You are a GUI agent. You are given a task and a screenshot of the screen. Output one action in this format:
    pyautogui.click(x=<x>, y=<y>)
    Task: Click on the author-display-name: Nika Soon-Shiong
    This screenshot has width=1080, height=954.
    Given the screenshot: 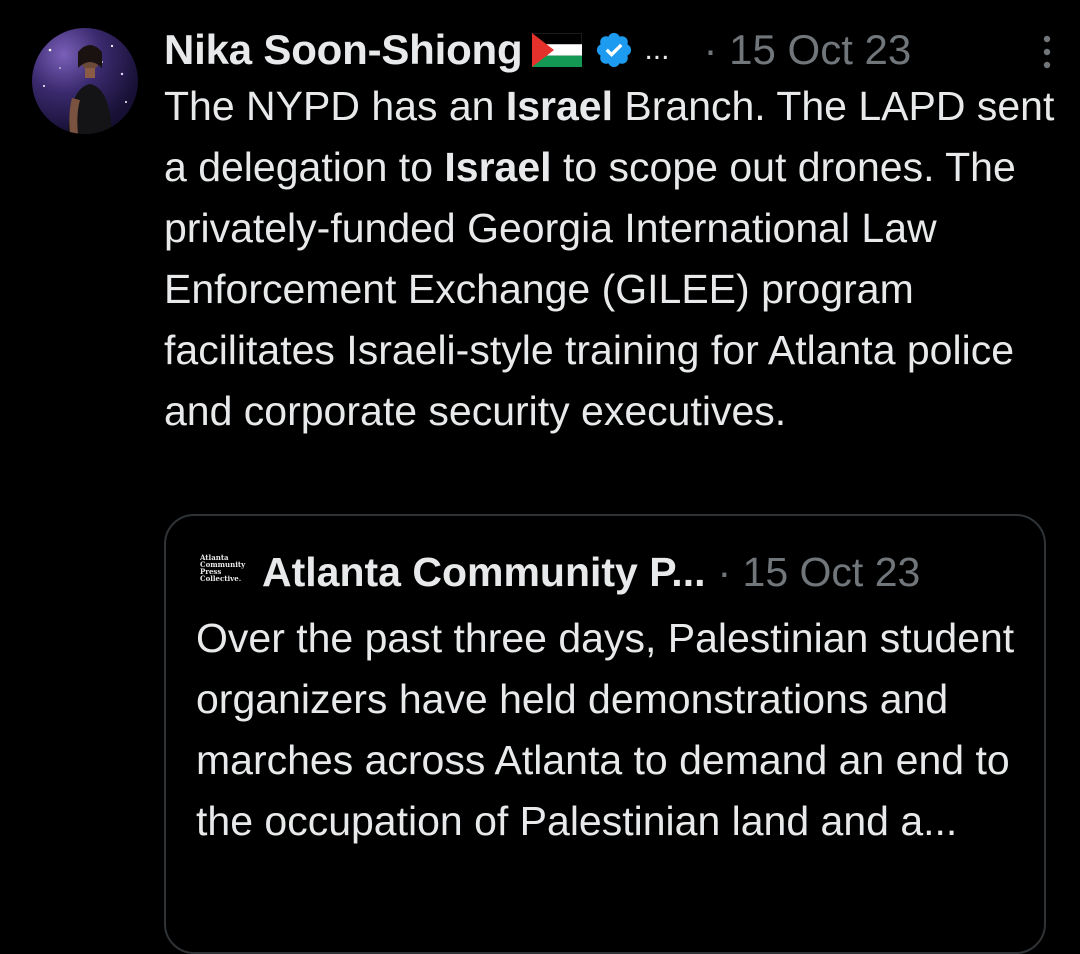 What is the action you would take?
    pyautogui.click(x=343, y=50)
    